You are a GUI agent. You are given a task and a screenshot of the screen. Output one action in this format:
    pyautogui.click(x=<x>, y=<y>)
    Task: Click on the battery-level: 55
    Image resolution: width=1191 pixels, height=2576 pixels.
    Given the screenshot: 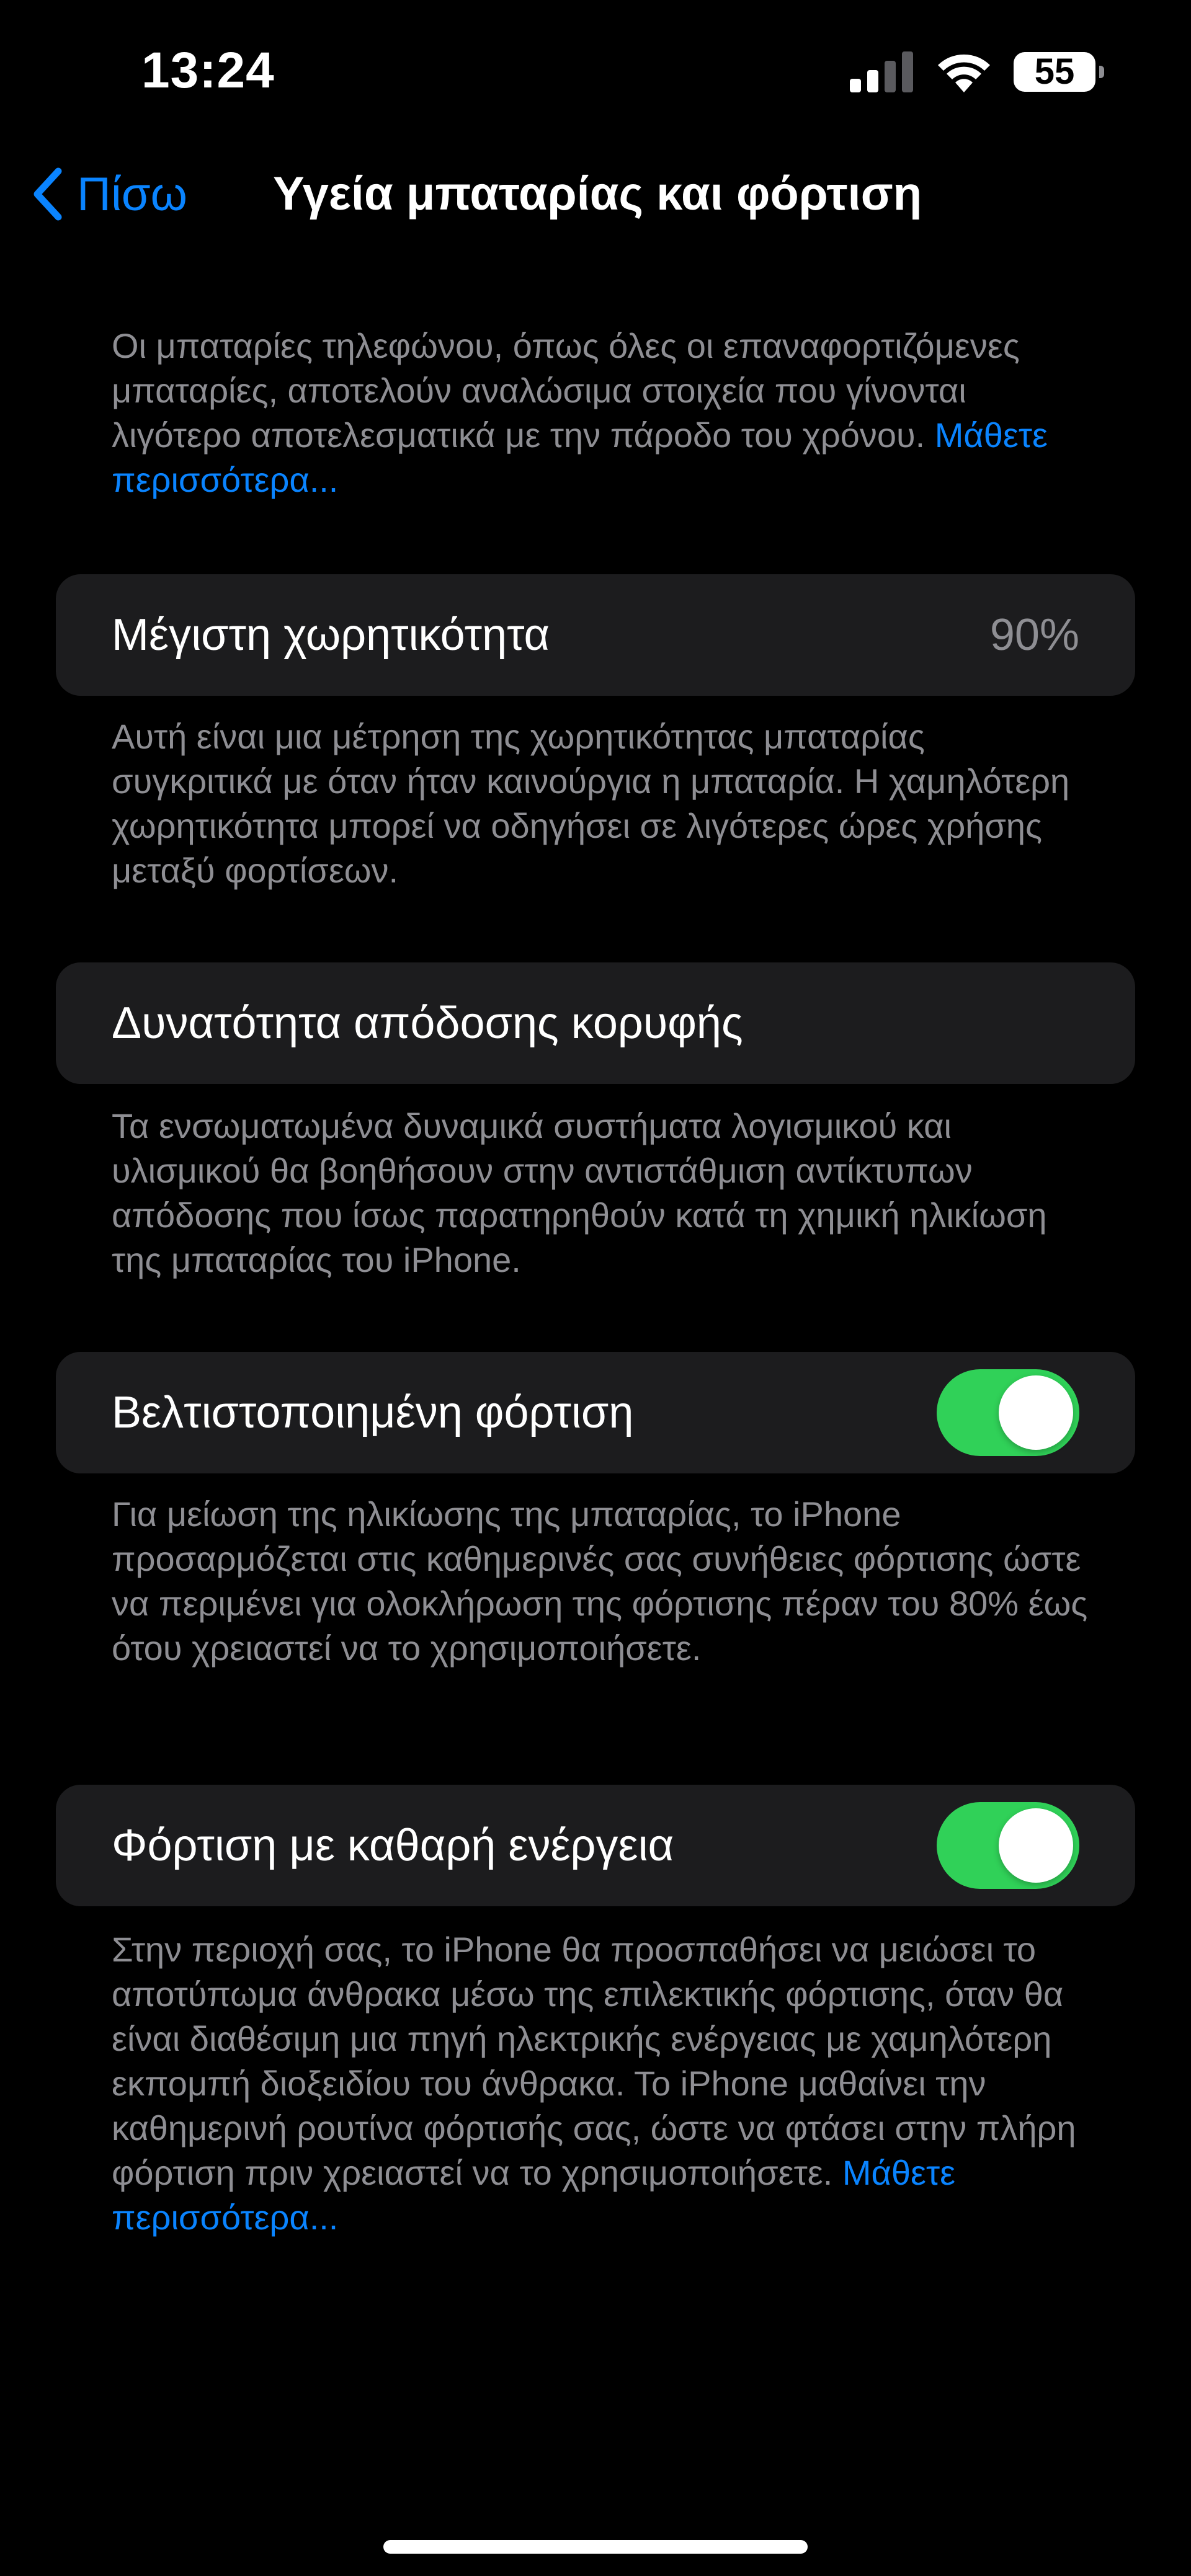 What is the action you would take?
    pyautogui.click(x=1054, y=71)
    